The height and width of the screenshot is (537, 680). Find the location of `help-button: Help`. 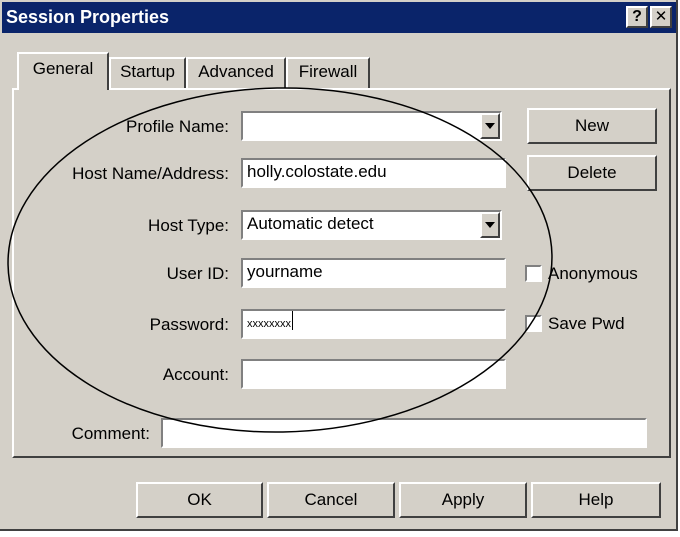

help-button: Help is located at coordinates (596, 500).